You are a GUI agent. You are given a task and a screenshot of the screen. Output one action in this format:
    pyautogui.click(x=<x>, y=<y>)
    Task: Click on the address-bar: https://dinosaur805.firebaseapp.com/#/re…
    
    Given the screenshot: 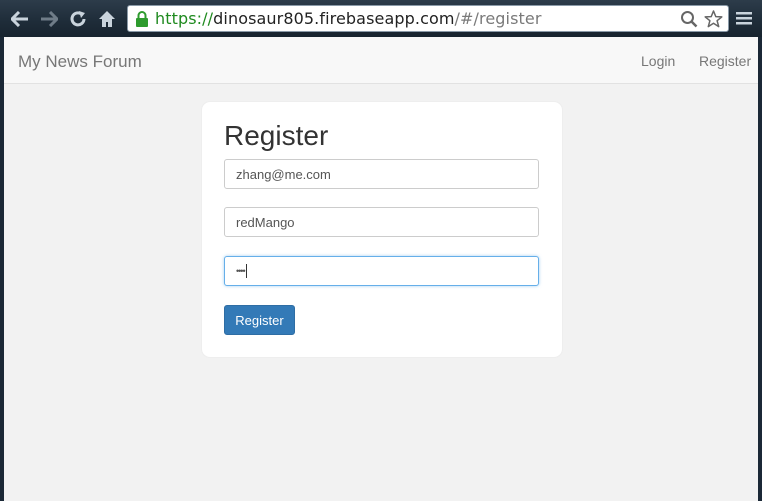 What is the action you would take?
    pyautogui.click(x=428, y=18)
    